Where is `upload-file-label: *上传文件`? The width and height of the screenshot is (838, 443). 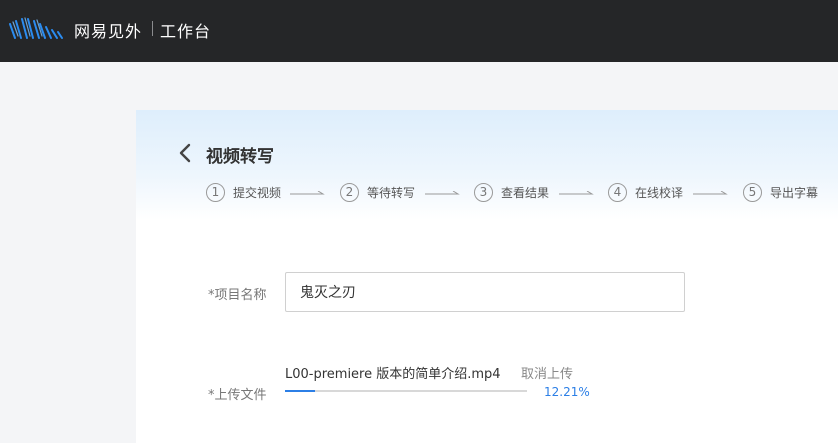
upload-file-label: *上传文件 is located at coordinates (237, 395).